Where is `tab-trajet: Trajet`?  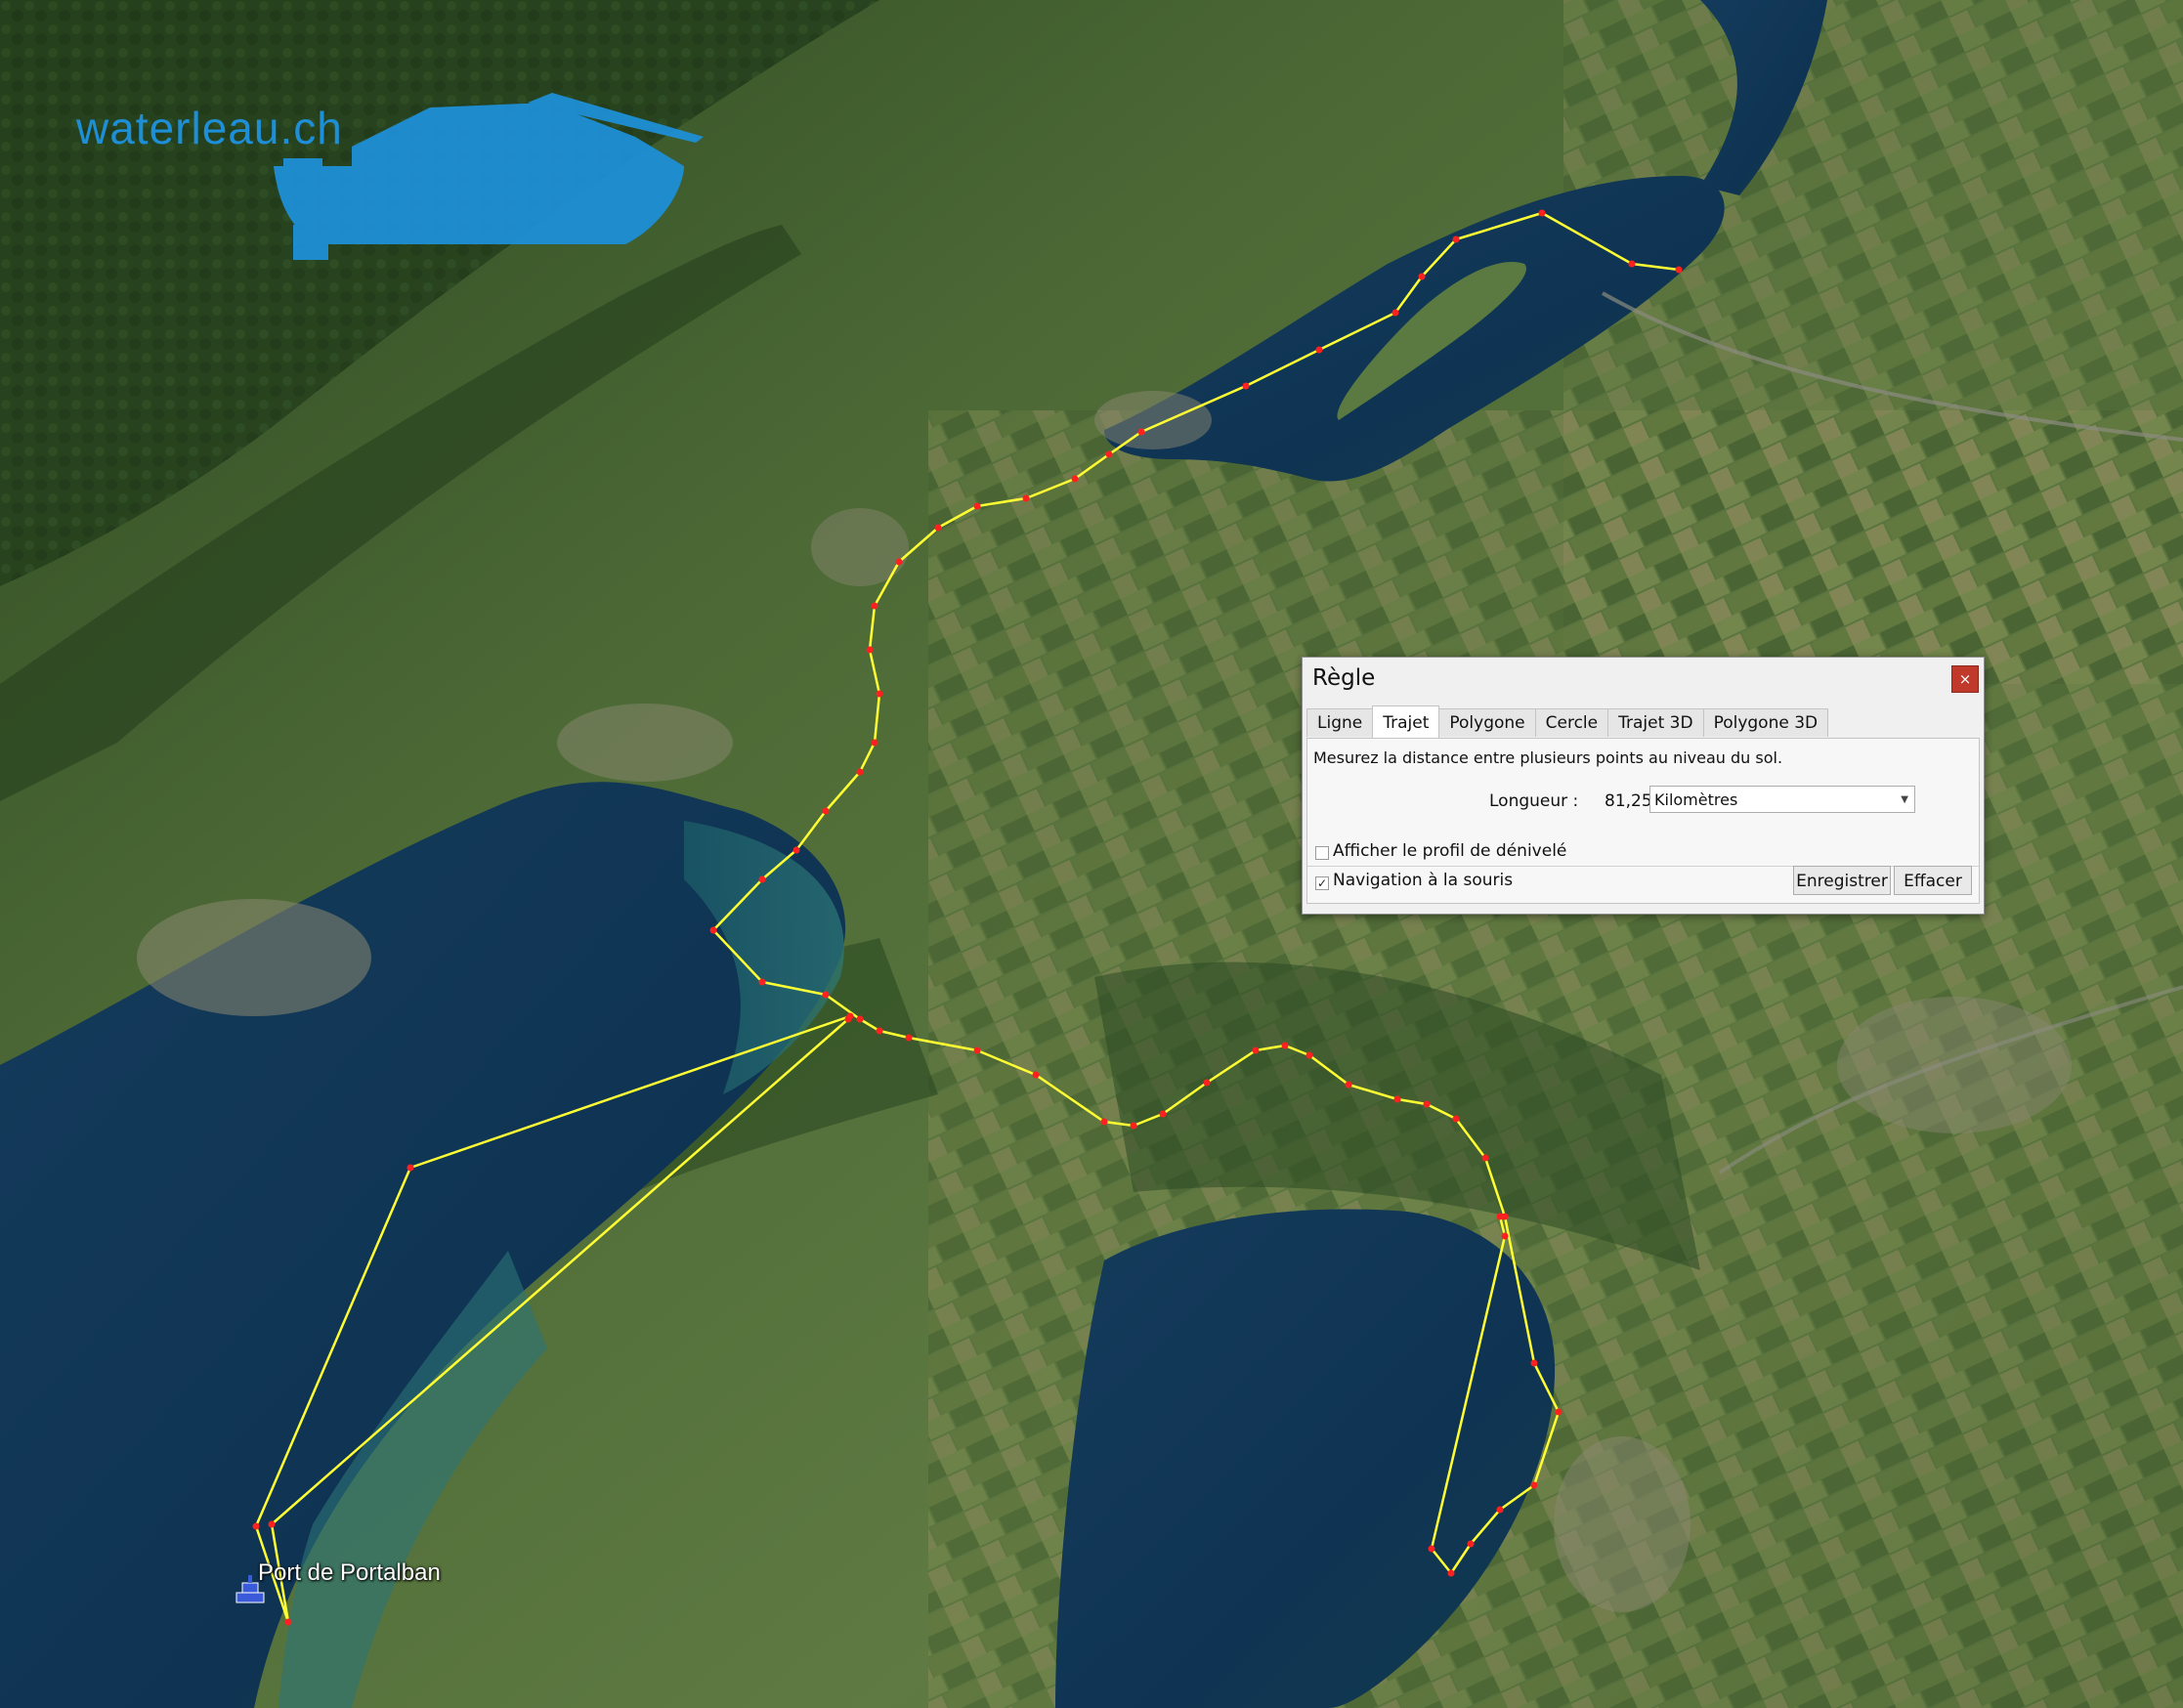 tab-trajet: Trajet is located at coordinates (1406, 721).